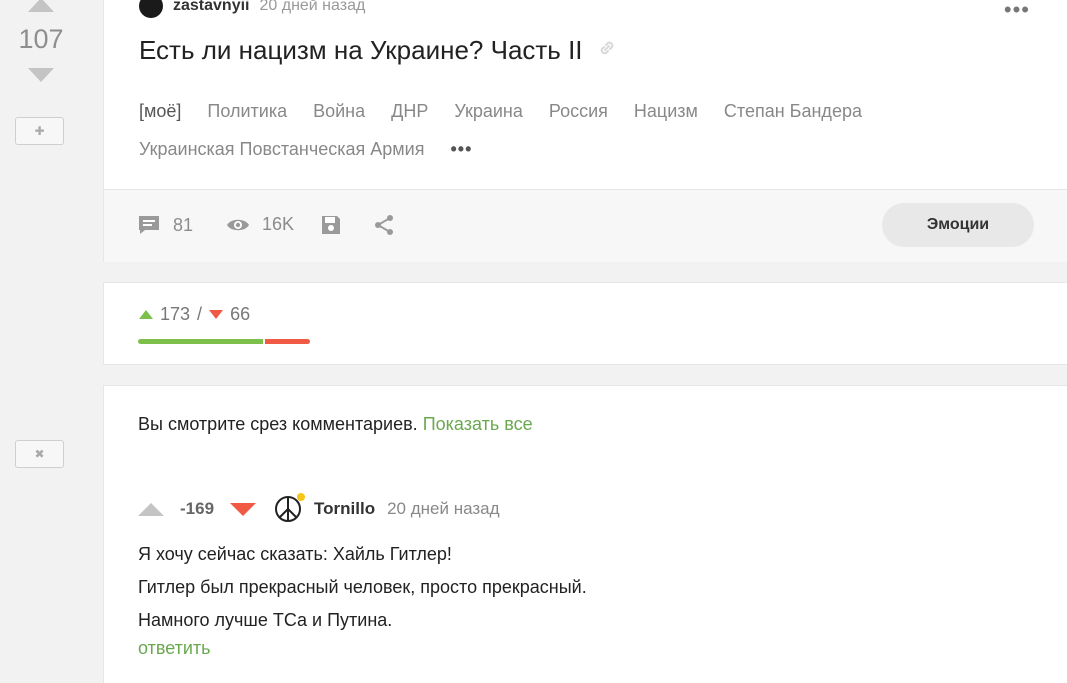 Image resolution: width=1067 pixels, height=683 pixels. I want to click on post-title: Есть ли нацизм на Украине? Часть II, so click(361, 50).